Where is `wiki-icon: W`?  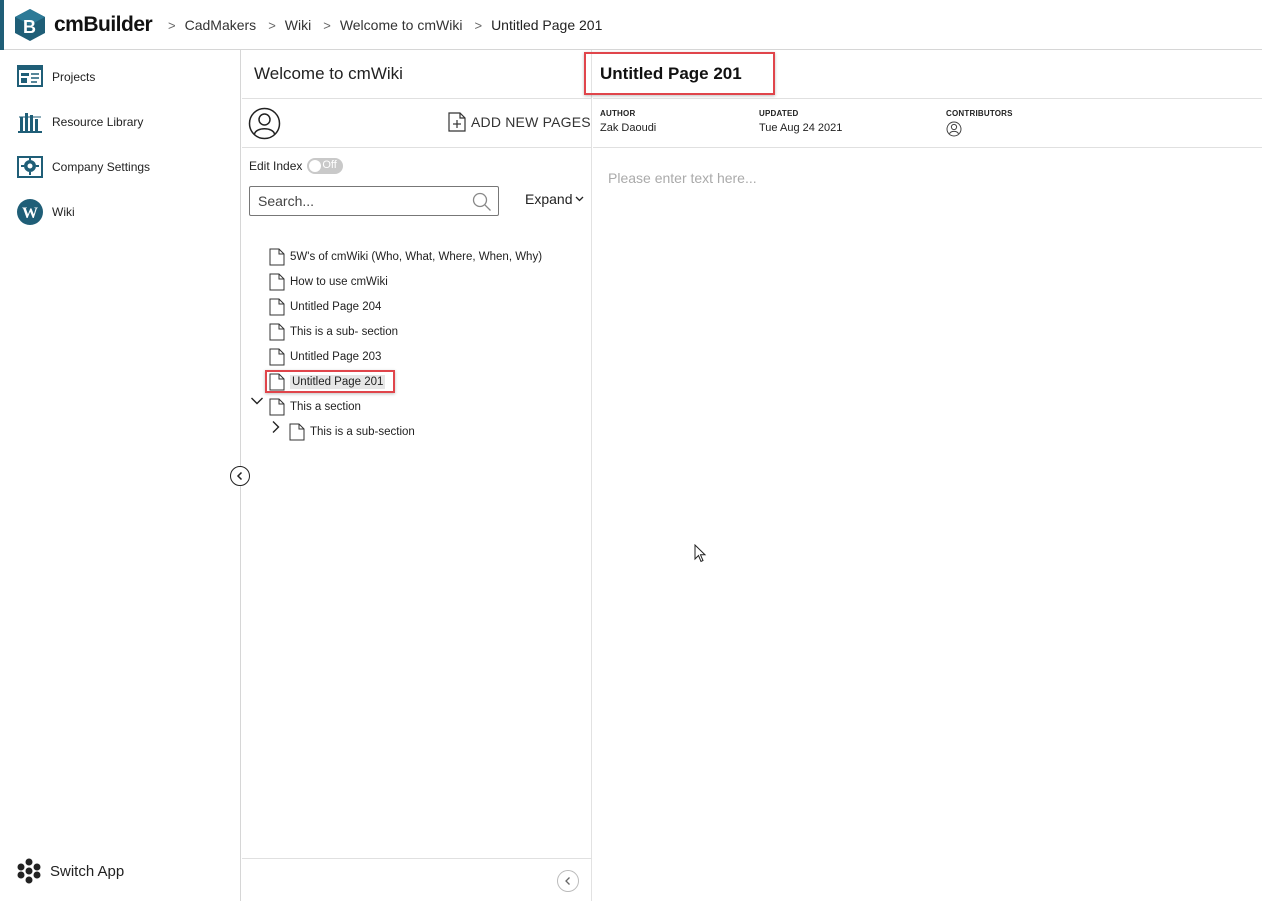
wiki-icon: W is located at coordinates (30, 212).